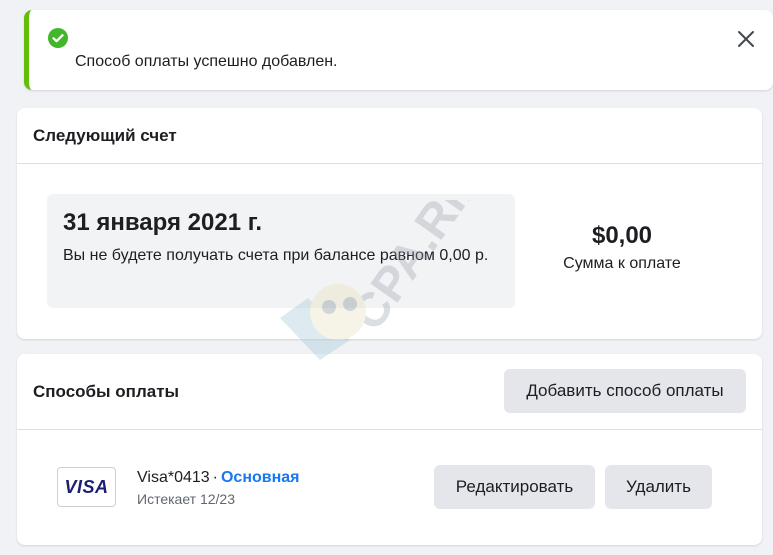 This screenshot has width=773, height=555. What do you see at coordinates (260, 477) in the screenshot?
I see `primary-badge: Основная` at bounding box center [260, 477].